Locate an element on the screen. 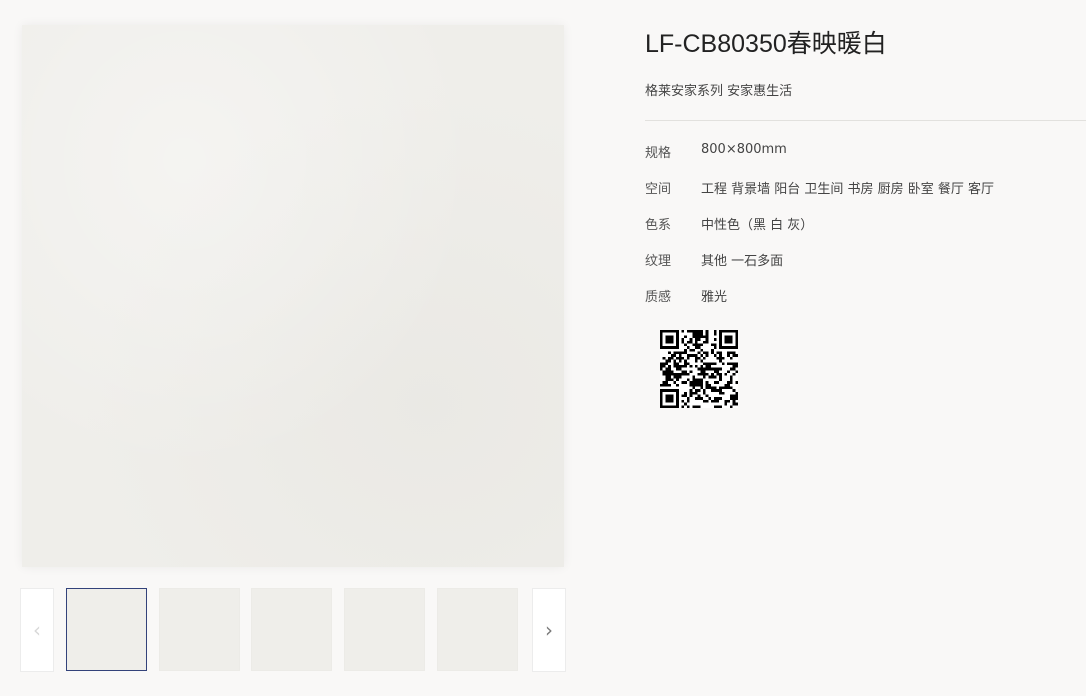 This screenshot has height=696, width=1086. spec-value: 雅光 is located at coordinates (714, 297).